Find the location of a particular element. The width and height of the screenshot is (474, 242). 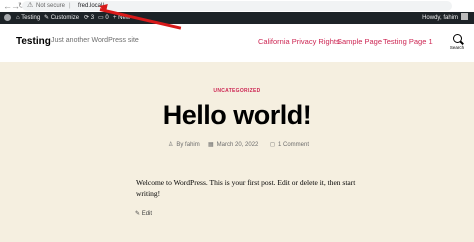

search-icon is located at coordinates (457, 38).